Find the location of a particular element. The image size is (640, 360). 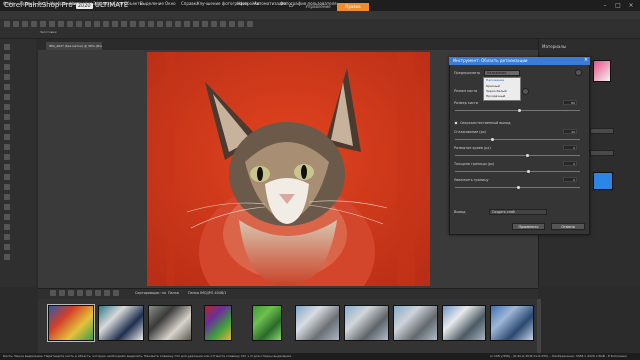

minimize-icon: – is located at coordinates (605, 5).